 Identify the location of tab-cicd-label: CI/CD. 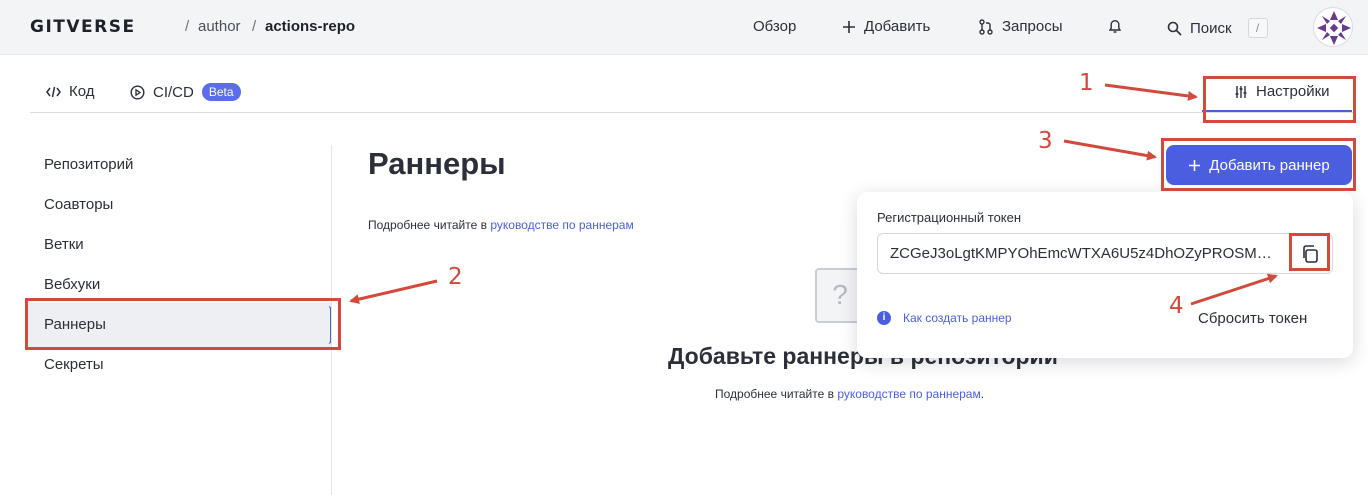
(173, 92).